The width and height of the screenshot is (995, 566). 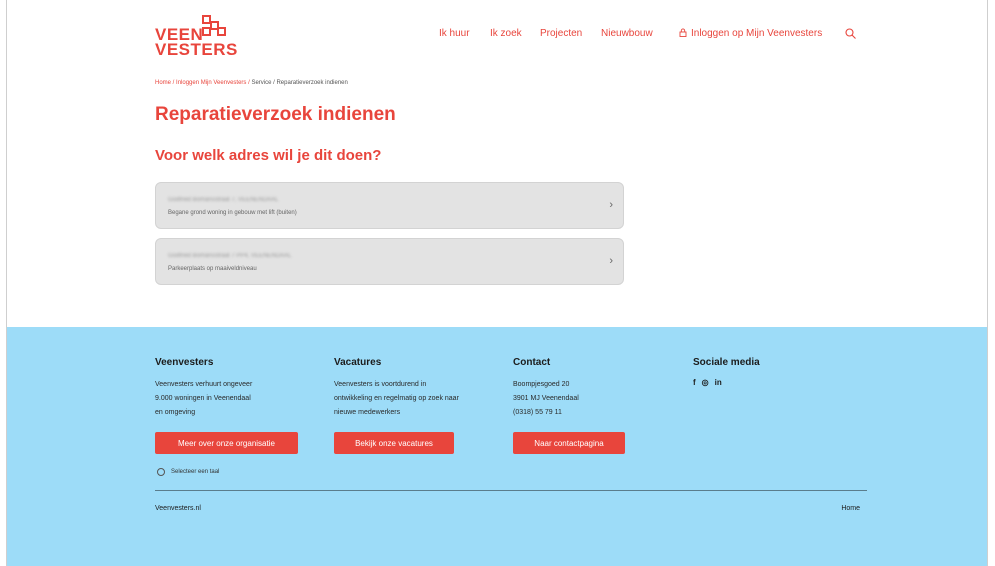 What do you see at coordinates (757, 33) in the screenshot?
I see `login-label: Inloggen op Mijn Veenvesters` at bounding box center [757, 33].